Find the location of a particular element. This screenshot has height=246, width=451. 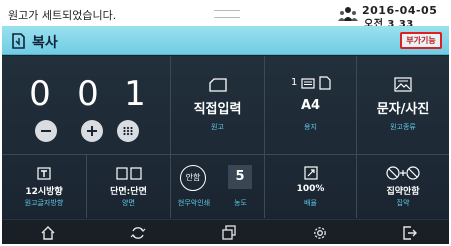

duplex-pages-icon is located at coordinates (128, 173).